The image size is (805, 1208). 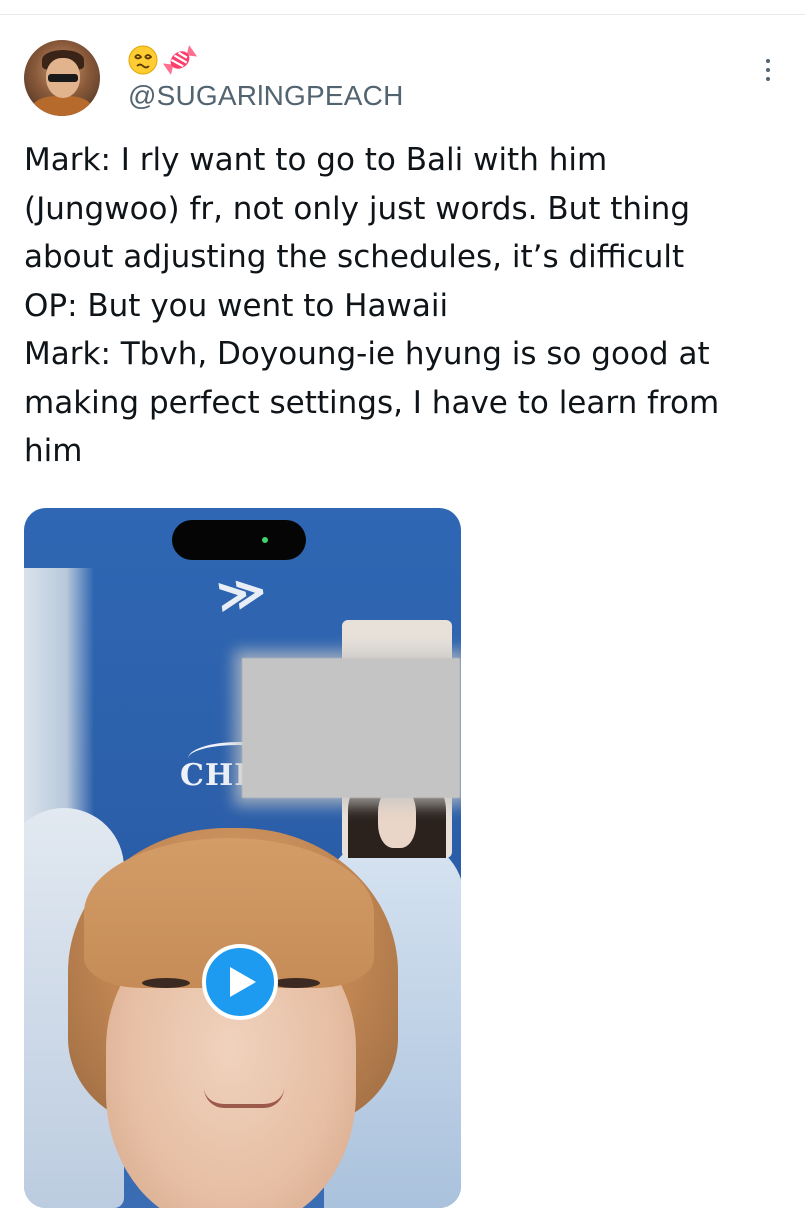 I want to click on play-button, so click(x=240, y=982).